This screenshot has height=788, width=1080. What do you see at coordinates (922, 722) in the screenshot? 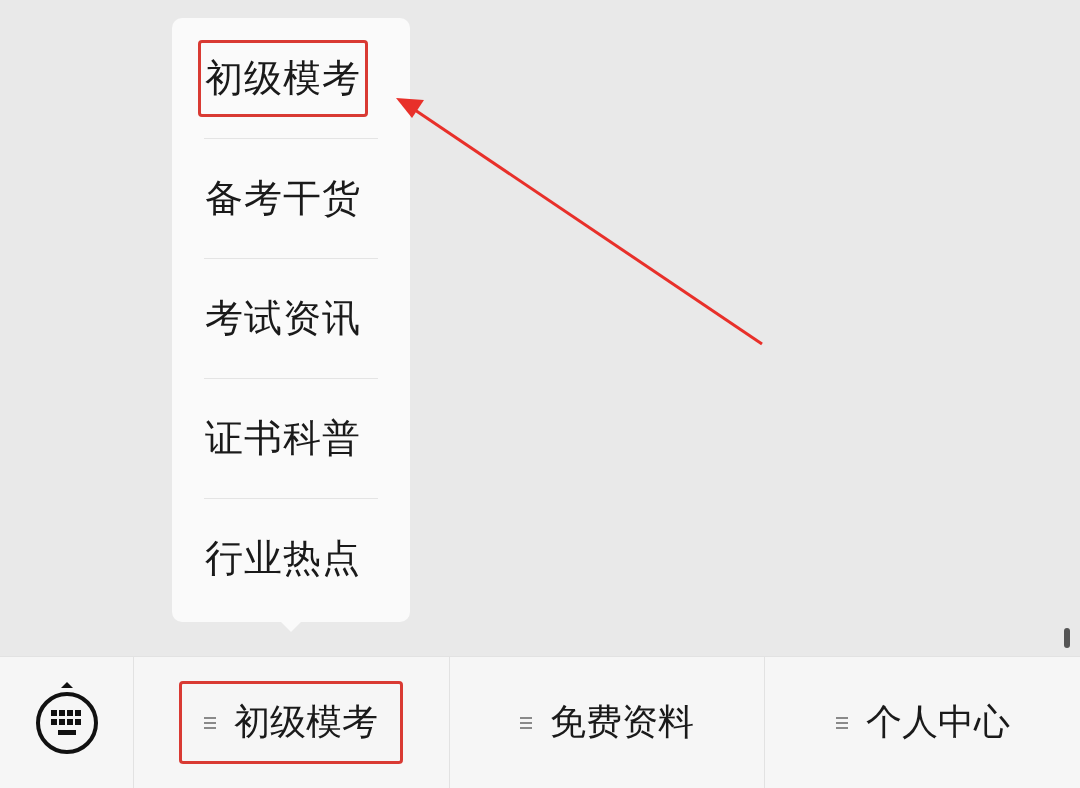
I see `menu-tab: 个人中心` at bounding box center [922, 722].